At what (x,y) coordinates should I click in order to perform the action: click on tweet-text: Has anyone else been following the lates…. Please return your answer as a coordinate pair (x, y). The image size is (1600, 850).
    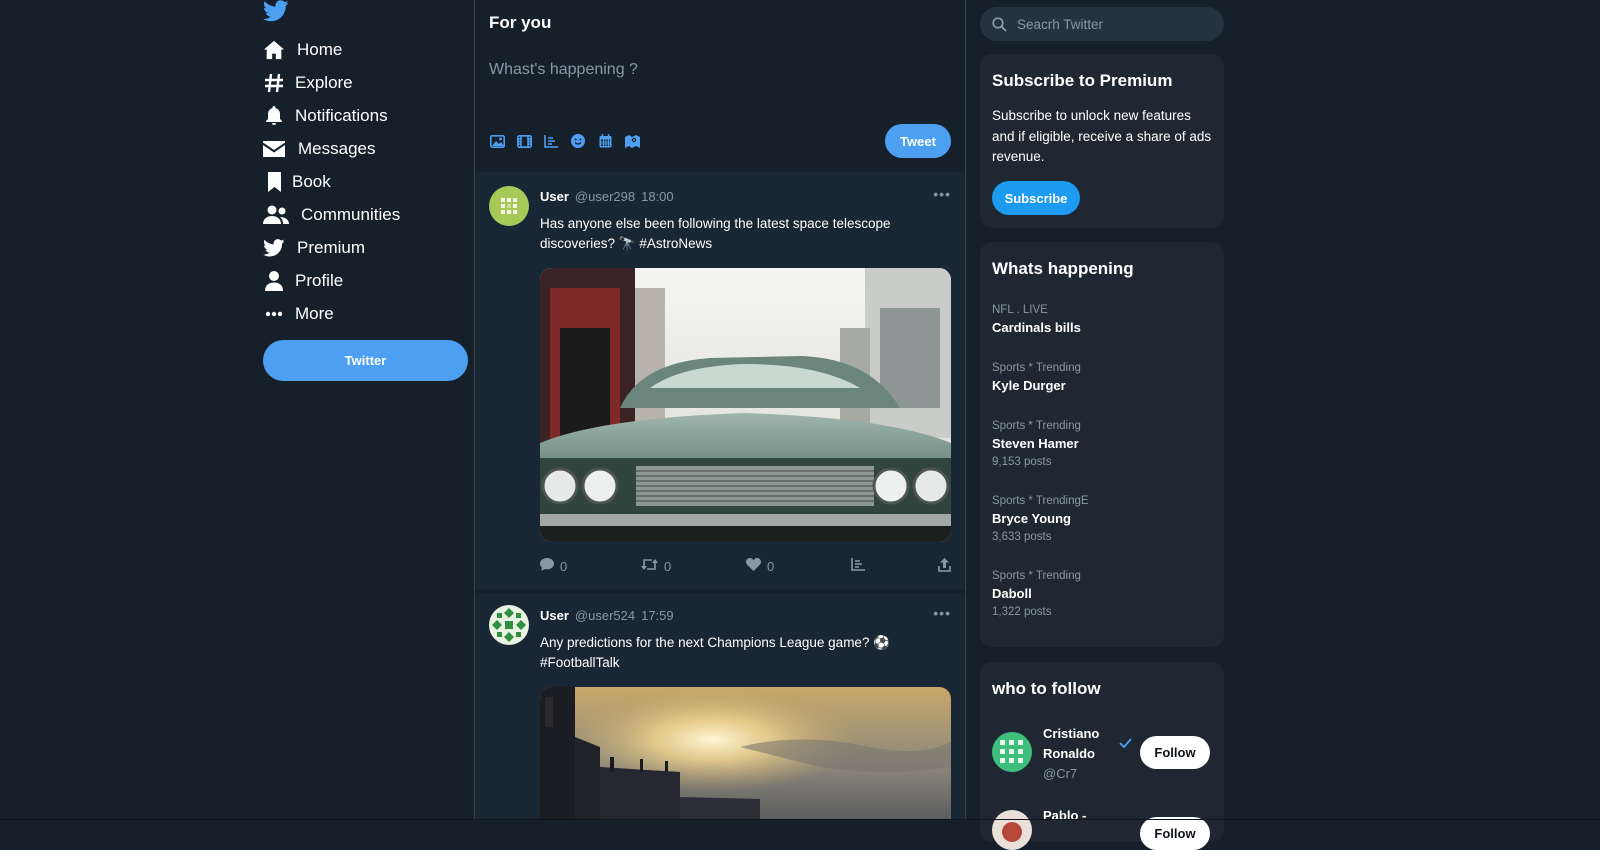
    Looking at the image, I should click on (715, 233).